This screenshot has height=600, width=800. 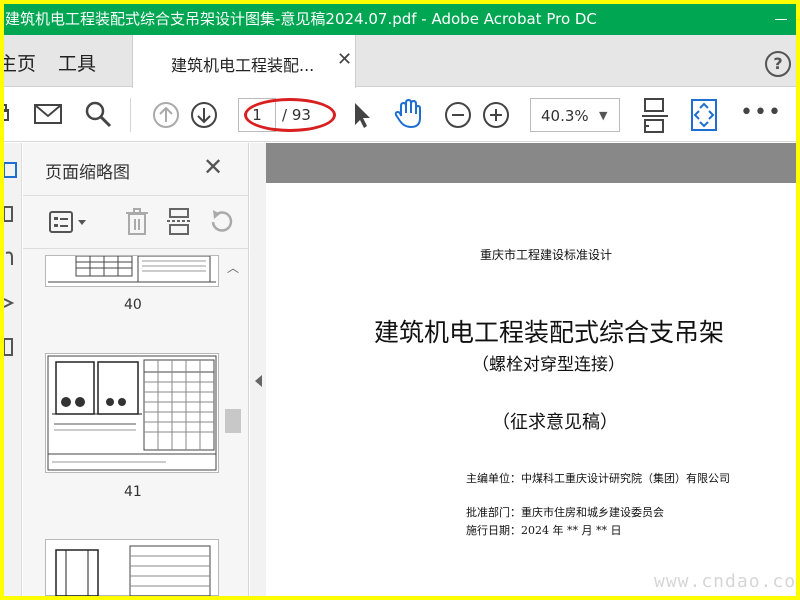 What do you see at coordinates (20, 62) in the screenshot?
I see `tab-home: 主页` at bounding box center [20, 62].